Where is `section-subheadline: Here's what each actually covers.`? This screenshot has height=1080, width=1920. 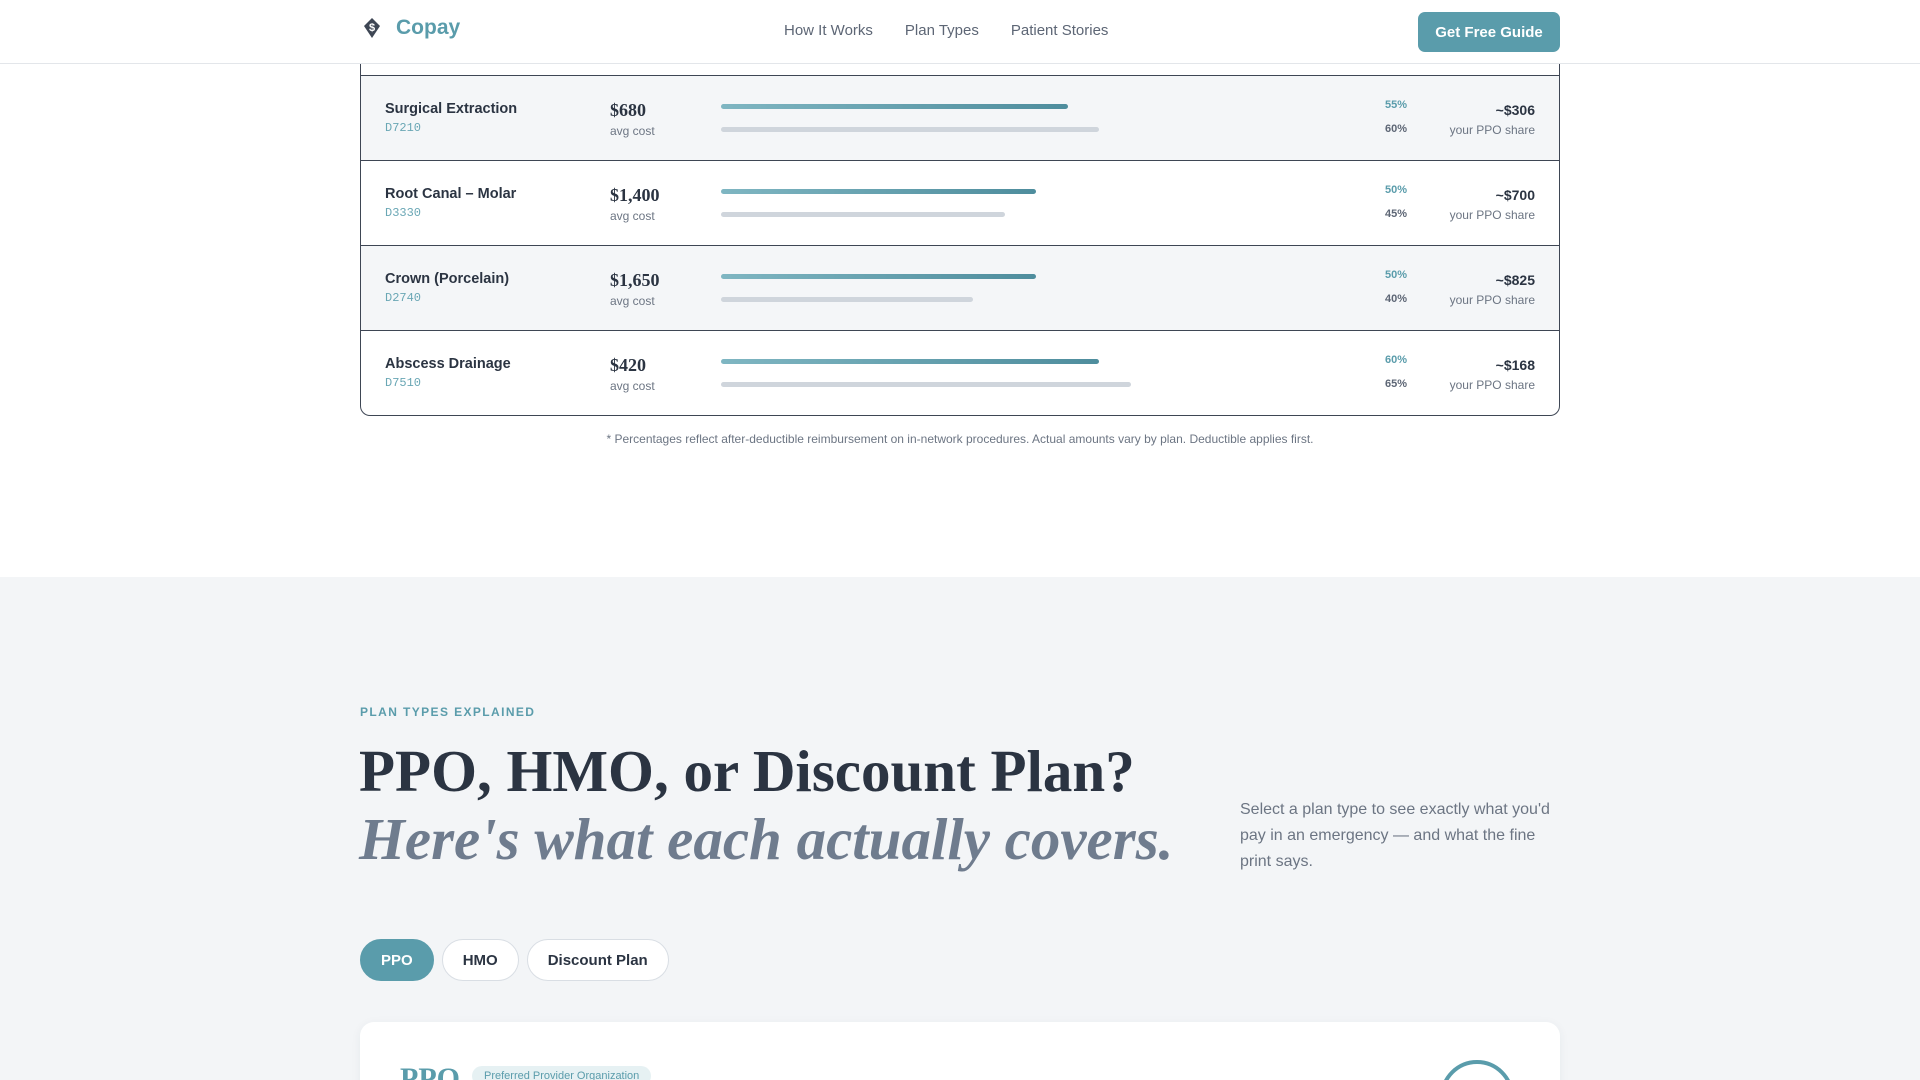
section-subheadline: Here's what each actually covers. is located at coordinates (766, 839).